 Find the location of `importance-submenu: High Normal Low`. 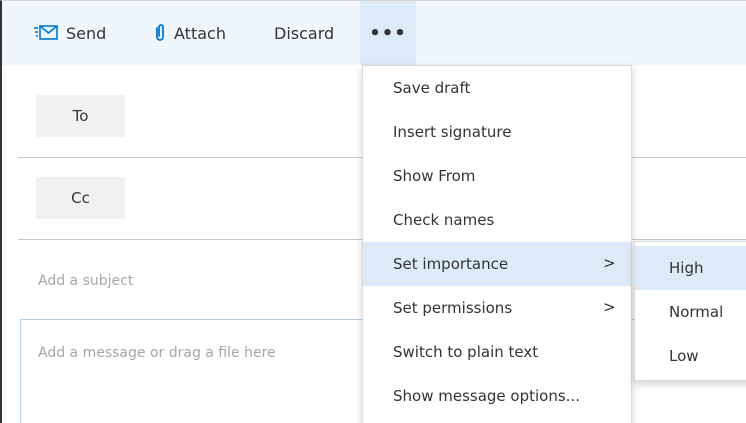

importance-submenu: High Normal Low is located at coordinates (690, 311).